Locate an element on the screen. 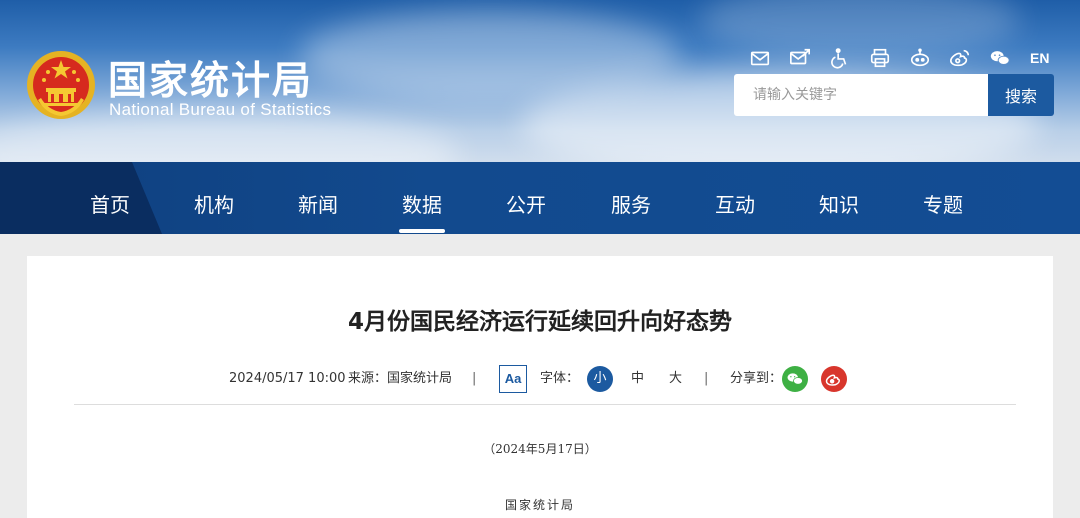 The height and width of the screenshot is (518, 1080). header-toolbar: EN is located at coordinates (898, 58).